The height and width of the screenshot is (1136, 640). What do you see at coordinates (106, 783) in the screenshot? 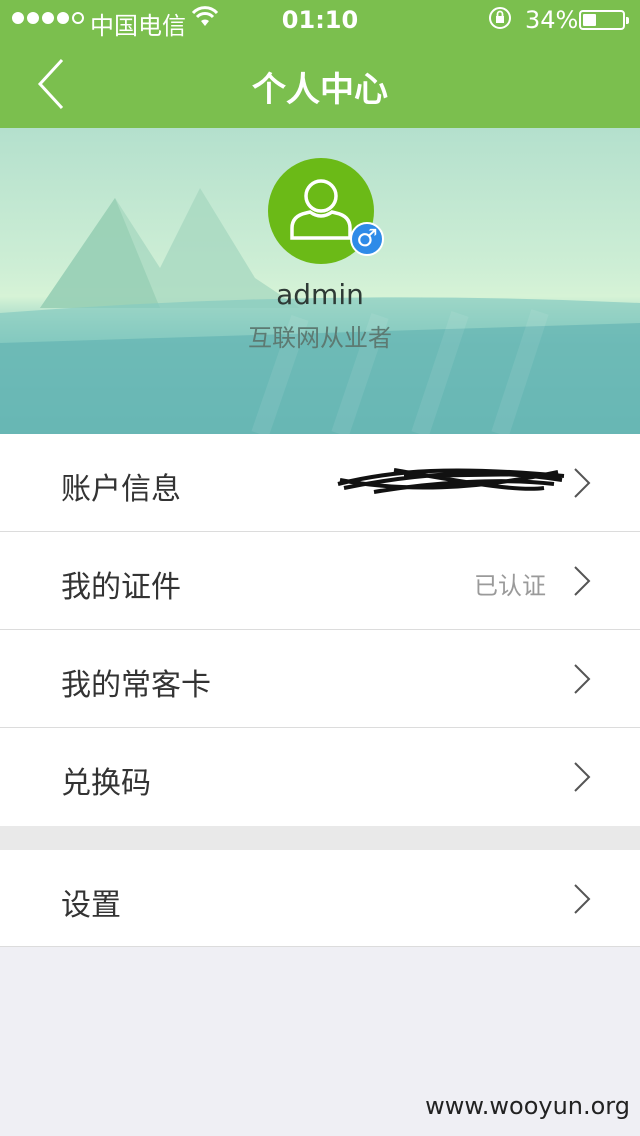
I see `menu-item-label: 兑换码` at bounding box center [106, 783].